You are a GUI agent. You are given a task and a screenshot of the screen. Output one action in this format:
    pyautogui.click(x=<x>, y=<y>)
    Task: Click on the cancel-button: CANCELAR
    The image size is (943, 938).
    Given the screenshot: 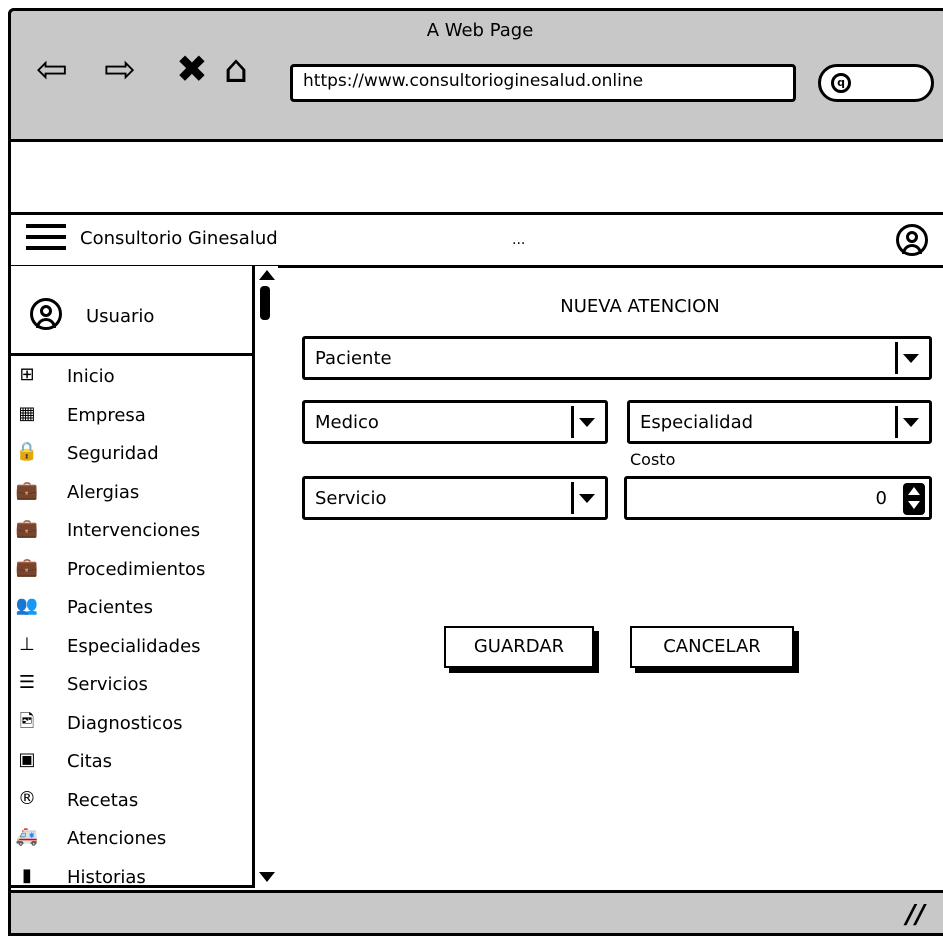 What is the action you would take?
    pyautogui.click(x=712, y=647)
    